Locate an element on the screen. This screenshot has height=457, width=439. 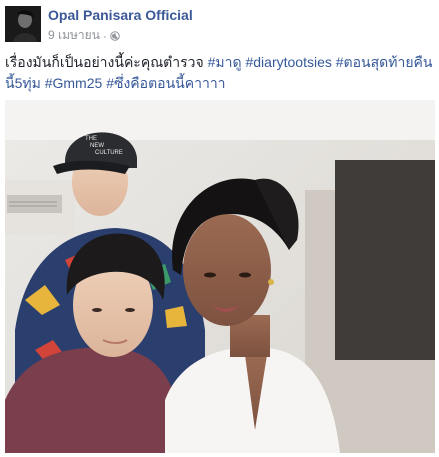
hashtag-link: #ซึ่งคือตอนนี้คาาาา is located at coordinates (165, 83).